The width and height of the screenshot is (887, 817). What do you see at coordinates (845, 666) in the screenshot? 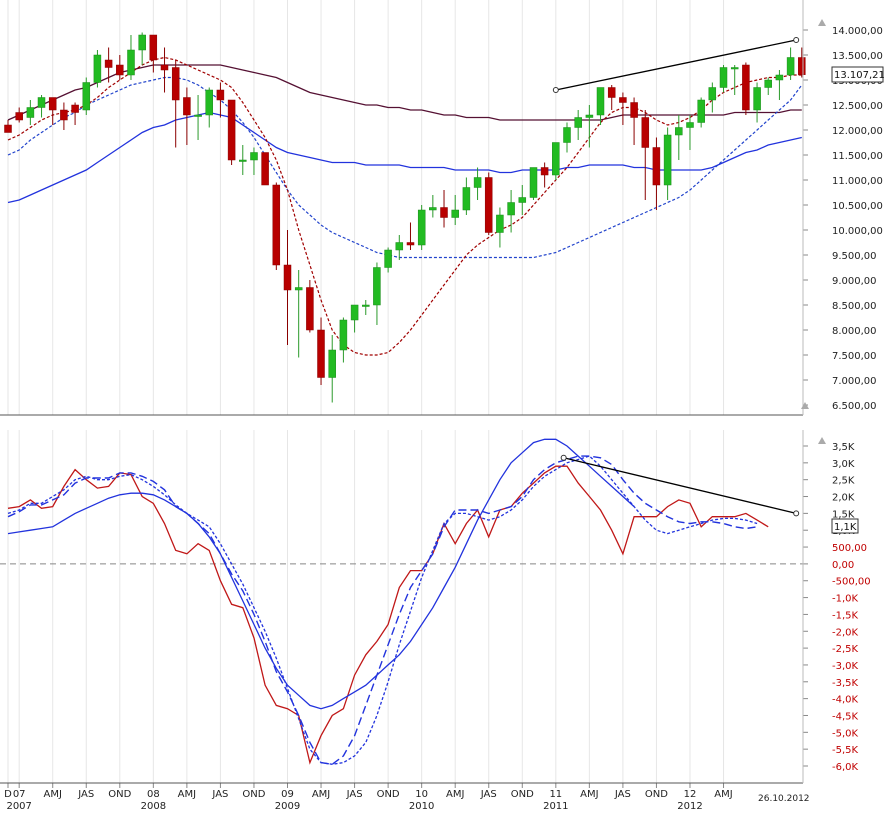
I see `y-tick-label-lower: -3,0K` at bounding box center [845, 666].